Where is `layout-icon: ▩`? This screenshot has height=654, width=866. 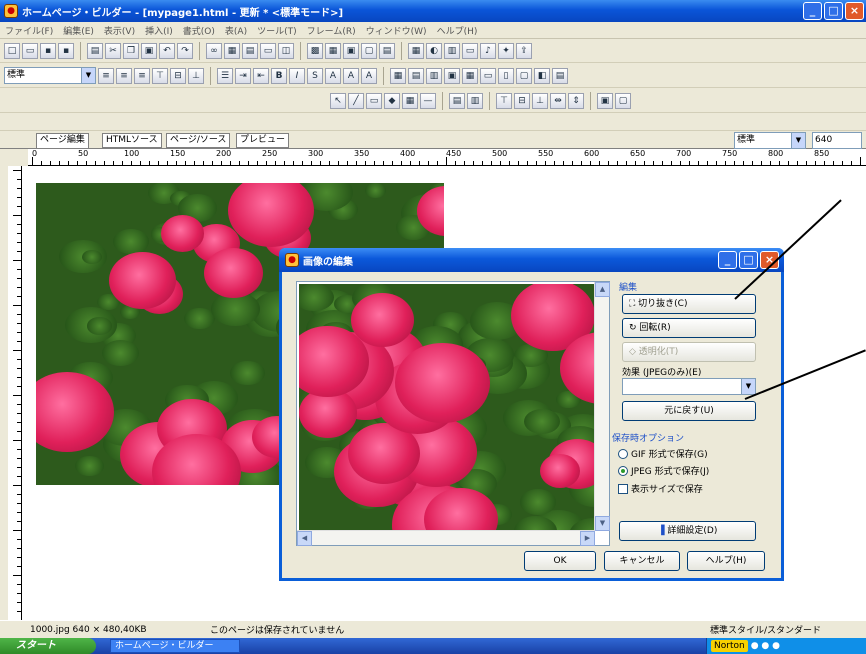 layout-icon: ▩ is located at coordinates (315, 50).